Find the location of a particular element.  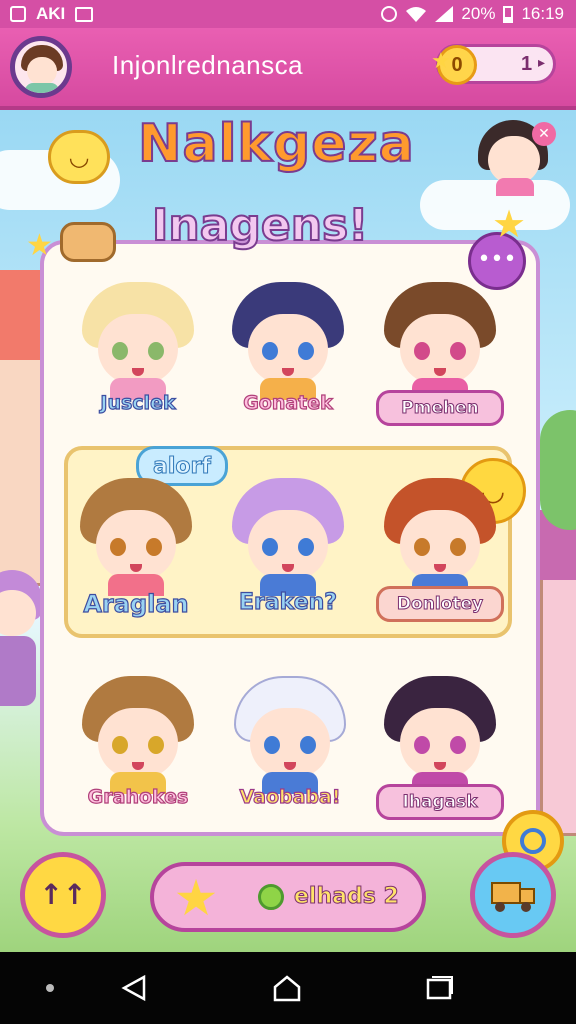

panel-title: Inagens! is located at coordinates (260, 225).